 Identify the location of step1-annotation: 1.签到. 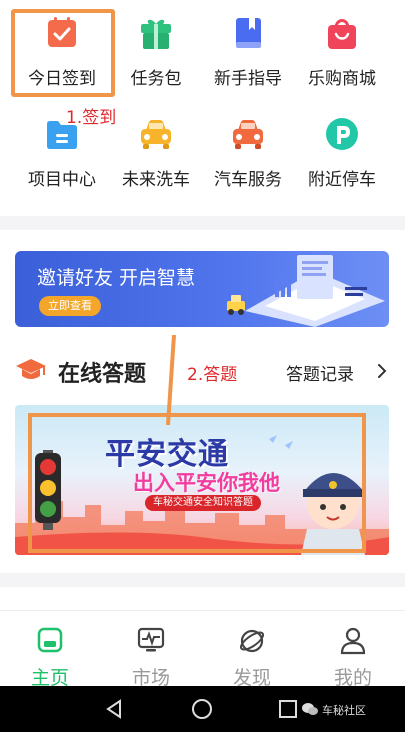
(91, 118).